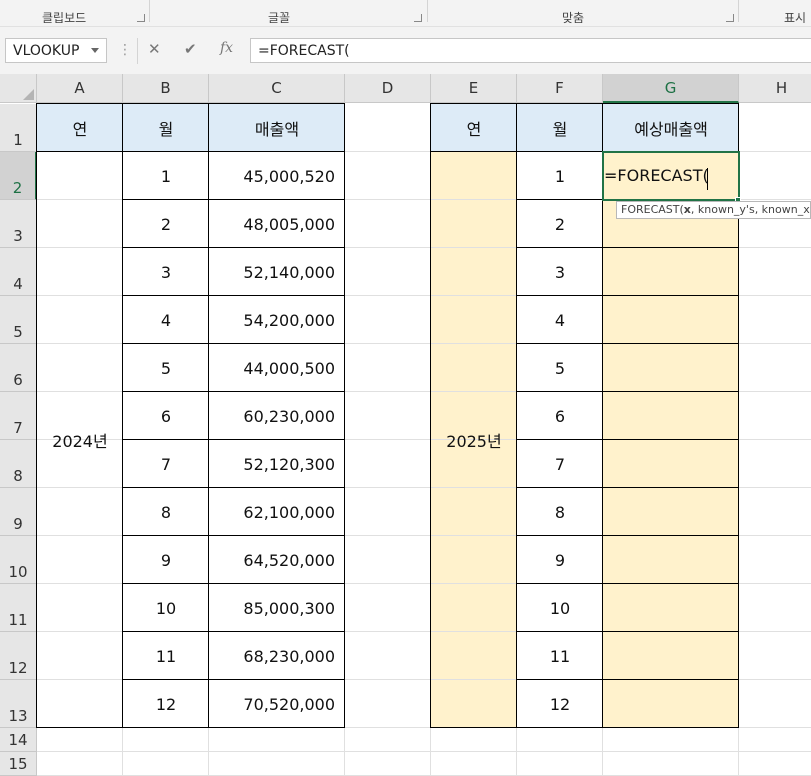 Image resolution: width=811 pixels, height=776 pixels. I want to click on row-header-13: 13, so click(18, 704).